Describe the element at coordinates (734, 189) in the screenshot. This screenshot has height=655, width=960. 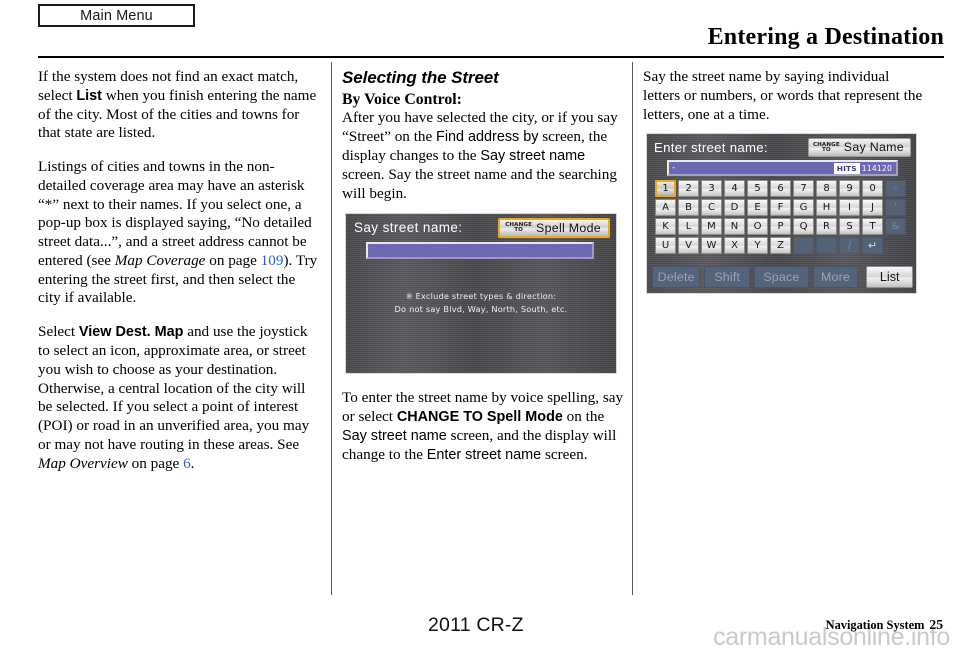
I see `keyboard-key-4: 4` at that location.